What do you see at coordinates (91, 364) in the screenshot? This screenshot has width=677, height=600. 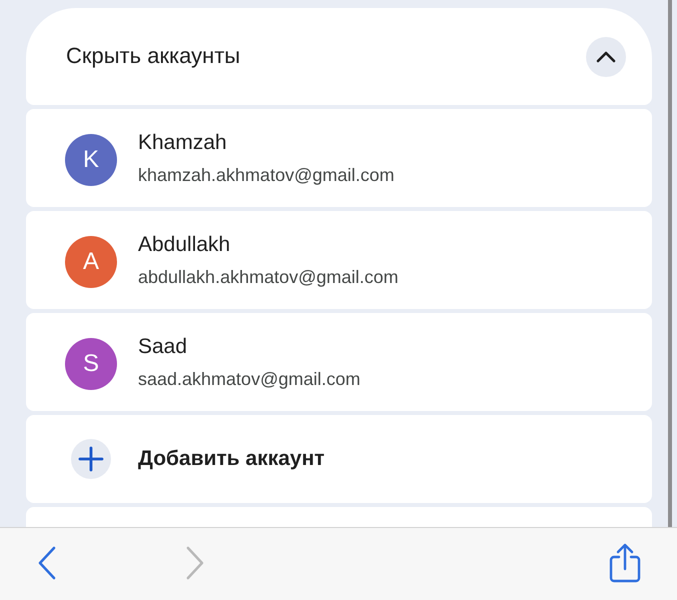 I see `avatar: S` at bounding box center [91, 364].